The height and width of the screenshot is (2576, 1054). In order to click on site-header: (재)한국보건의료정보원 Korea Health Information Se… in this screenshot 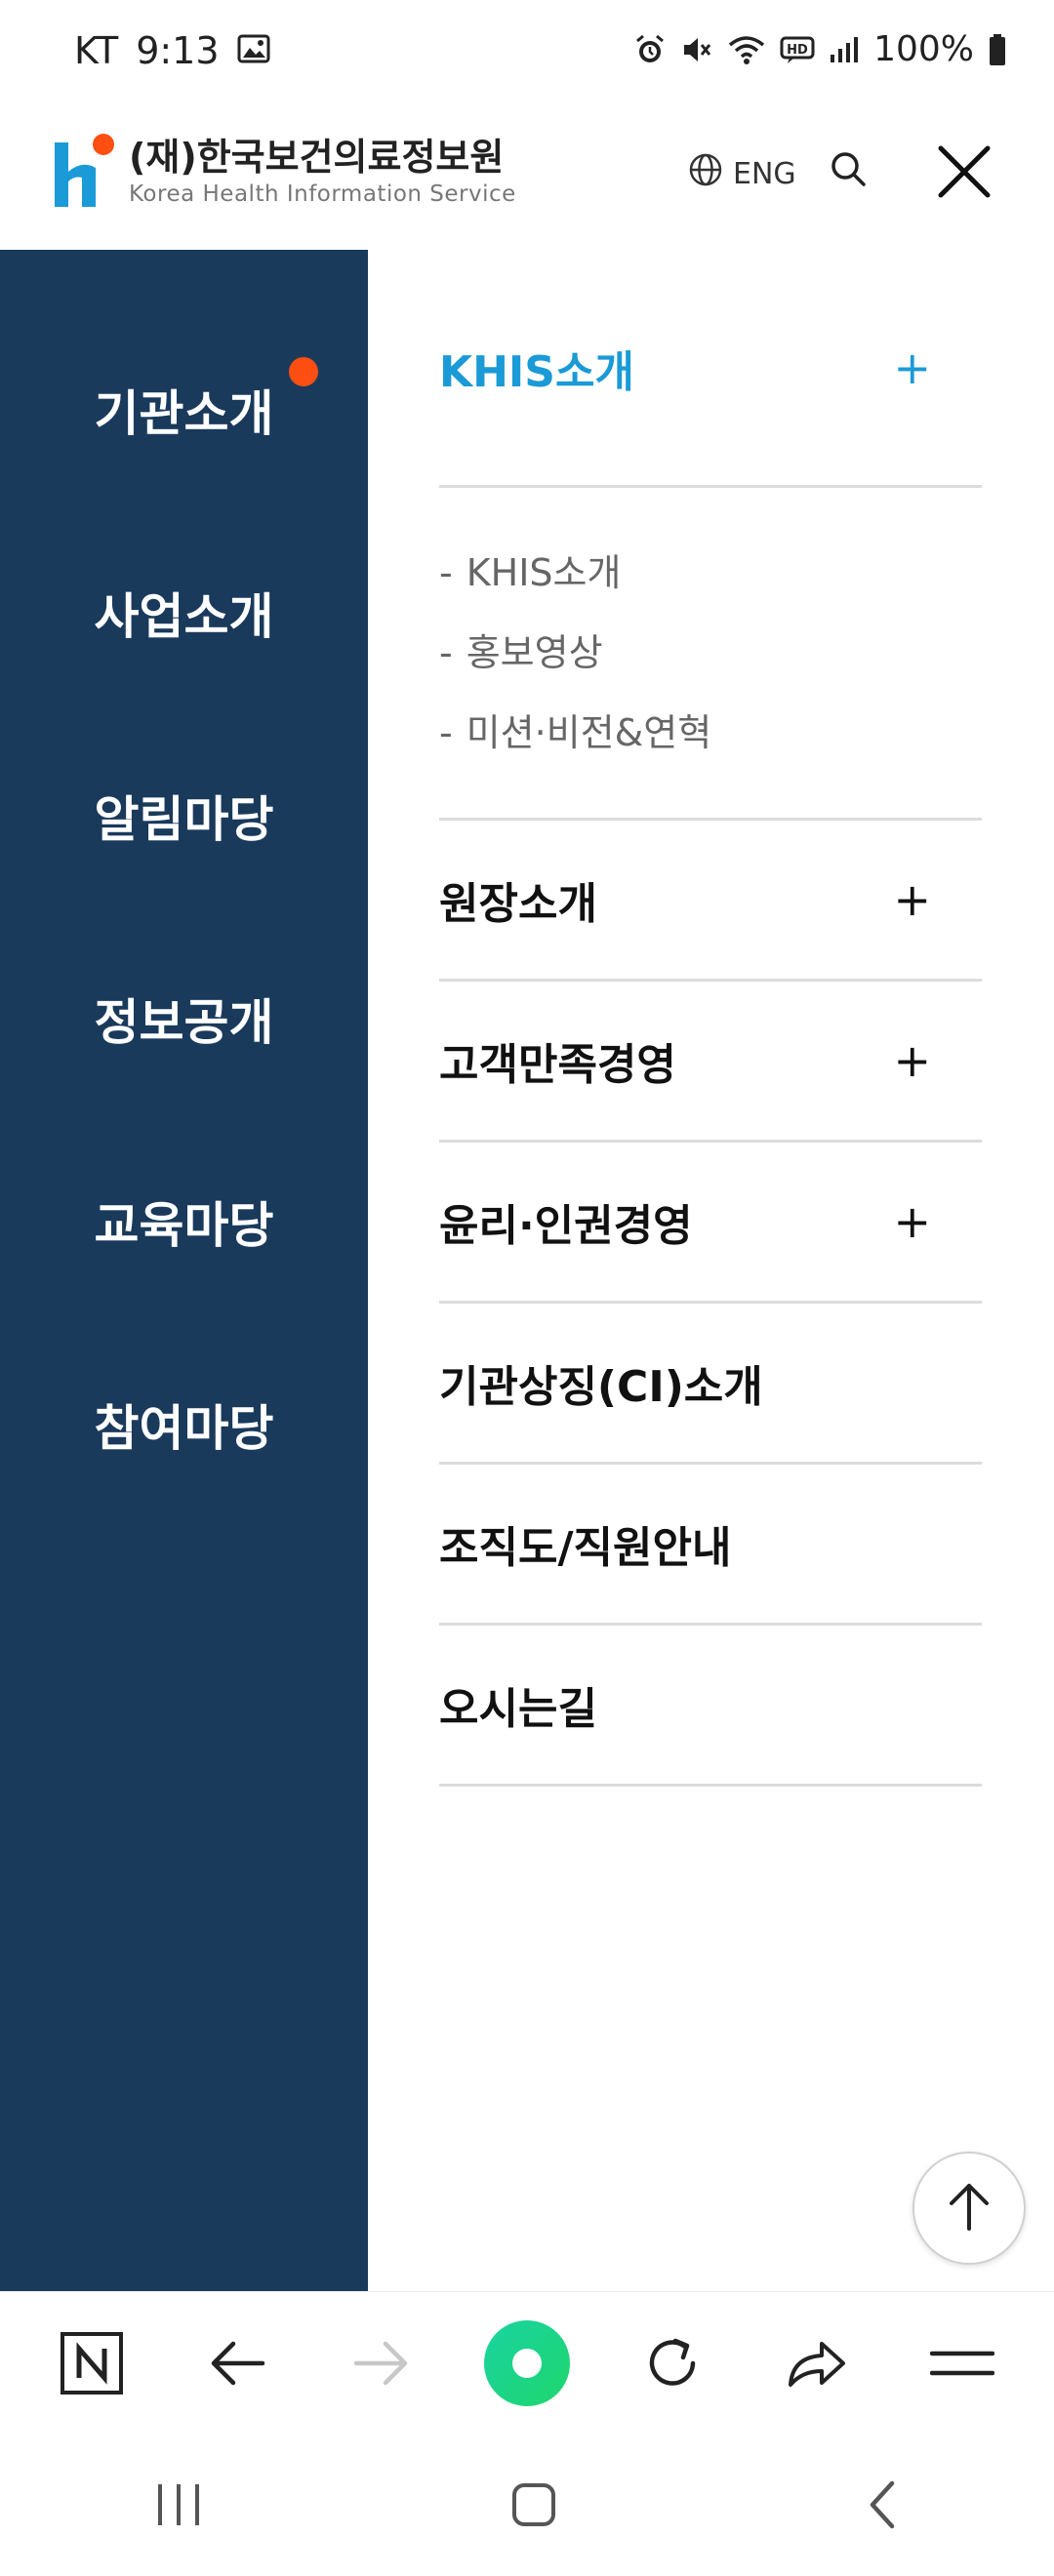, I will do `click(527, 179)`.